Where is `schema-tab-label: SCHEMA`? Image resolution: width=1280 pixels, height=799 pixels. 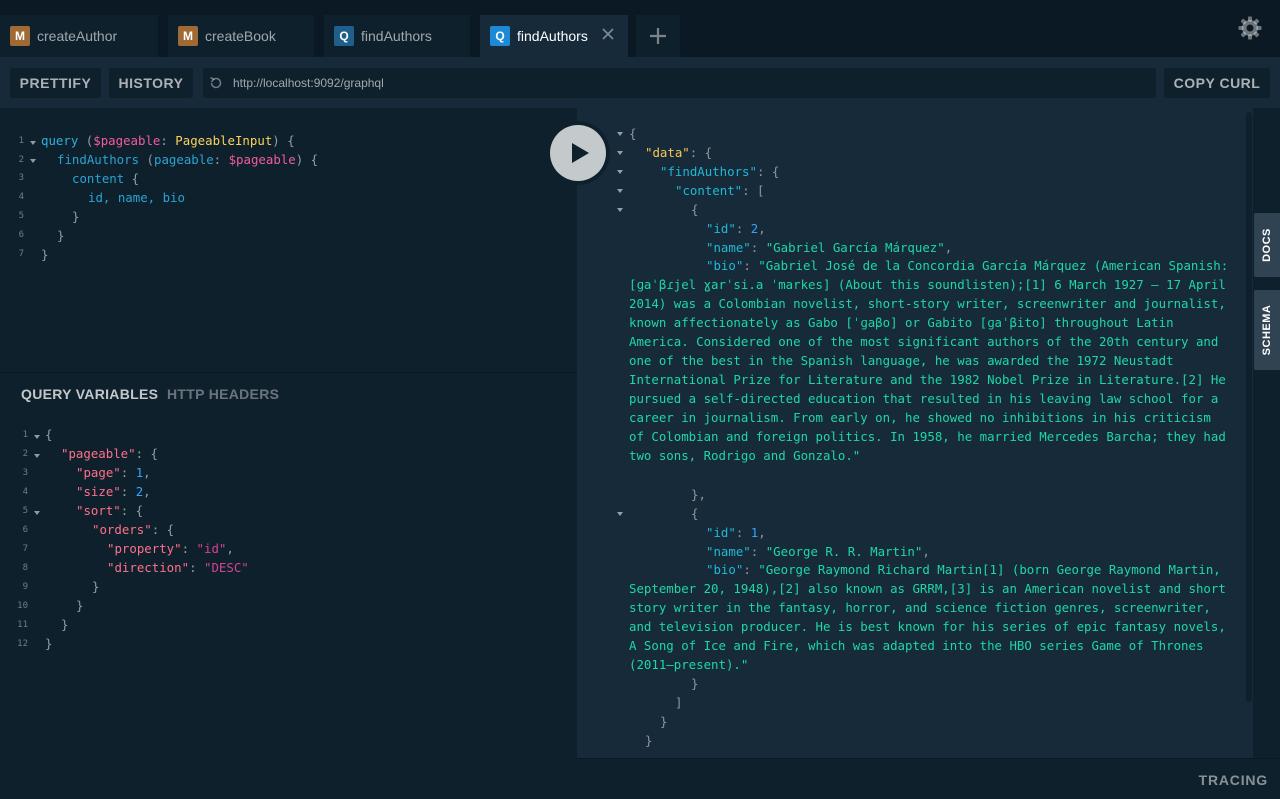
schema-tab-label: SCHEMA is located at coordinates (1267, 330).